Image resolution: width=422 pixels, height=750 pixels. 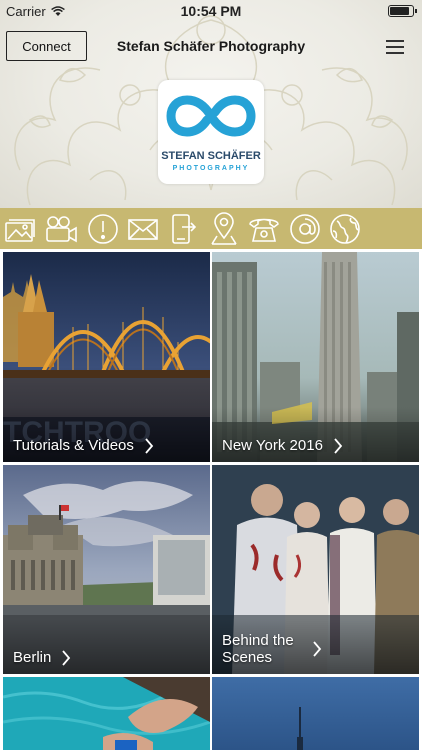 I want to click on status-time: 10:54 PM, so click(x=211, y=11).